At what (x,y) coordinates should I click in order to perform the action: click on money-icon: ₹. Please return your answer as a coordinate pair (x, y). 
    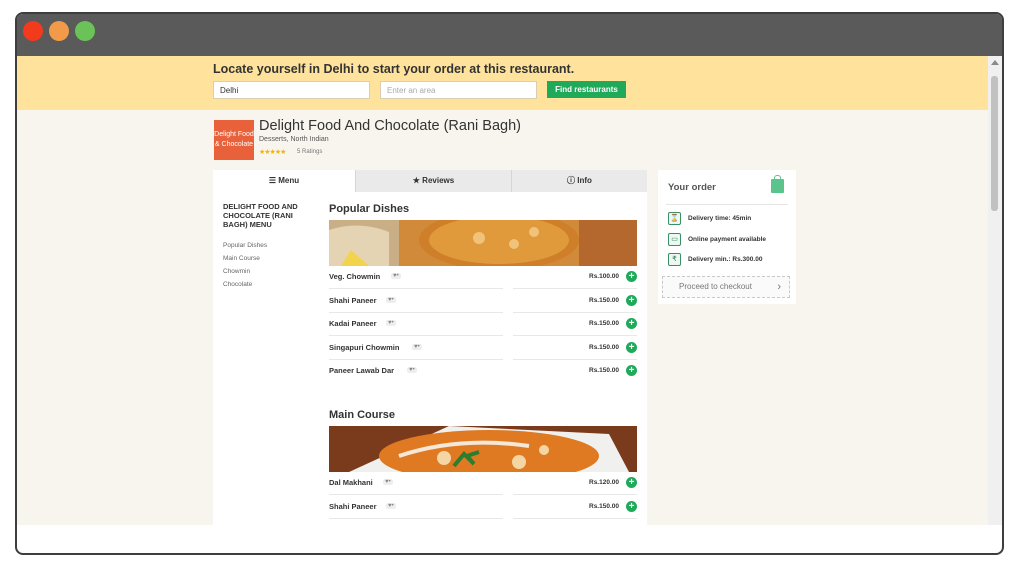
    Looking at the image, I should click on (674, 259).